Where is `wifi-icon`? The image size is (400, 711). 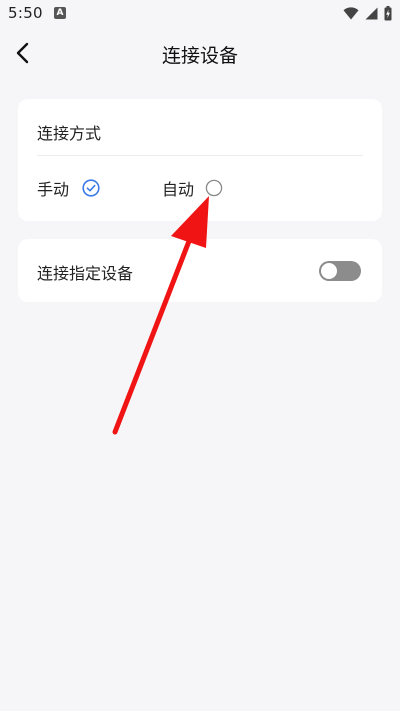 wifi-icon is located at coordinates (351, 12).